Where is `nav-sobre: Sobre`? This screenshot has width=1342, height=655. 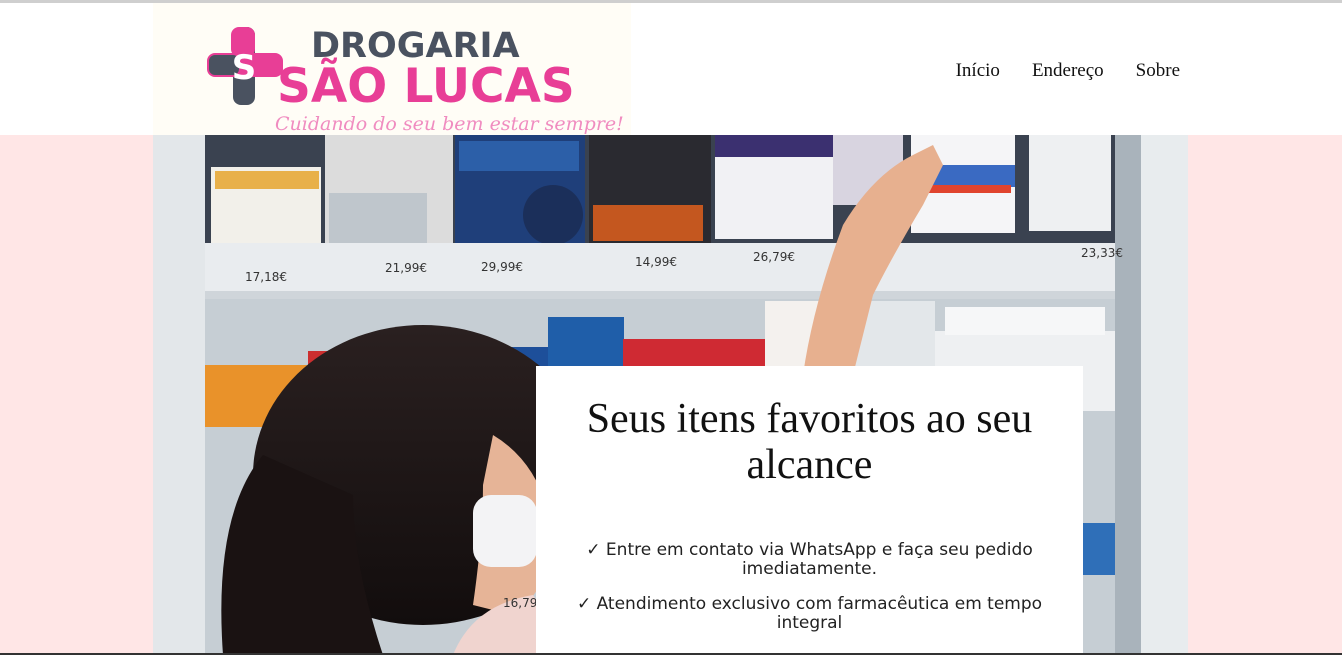
nav-sobre: Sobre is located at coordinates (1158, 71).